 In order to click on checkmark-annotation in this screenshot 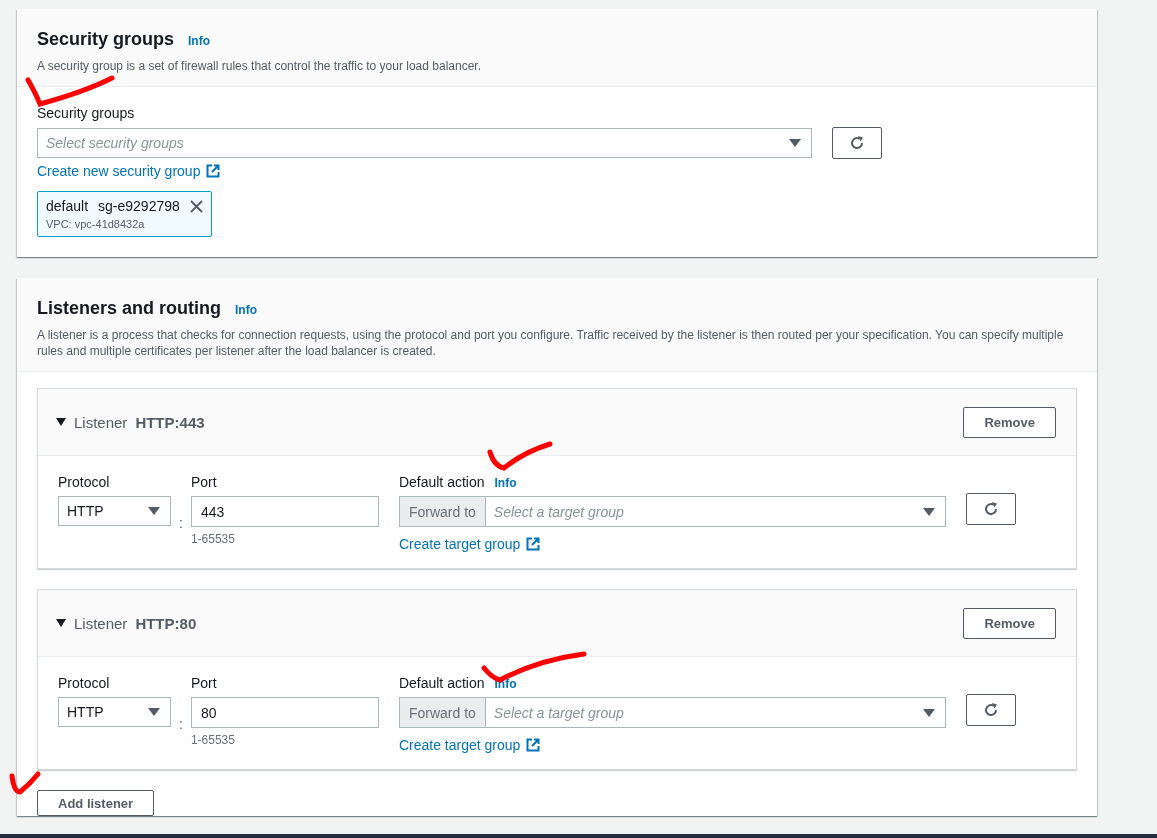, I will do `click(25, 783)`.